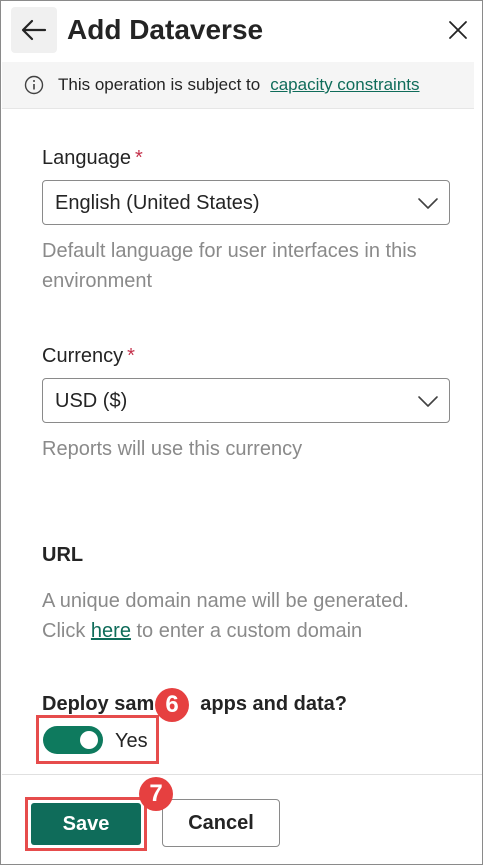  What do you see at coordinates (172, 449) in the screenshot?
I see `currency-hint: Reports will use this currency` at bounding box center [172, 449].